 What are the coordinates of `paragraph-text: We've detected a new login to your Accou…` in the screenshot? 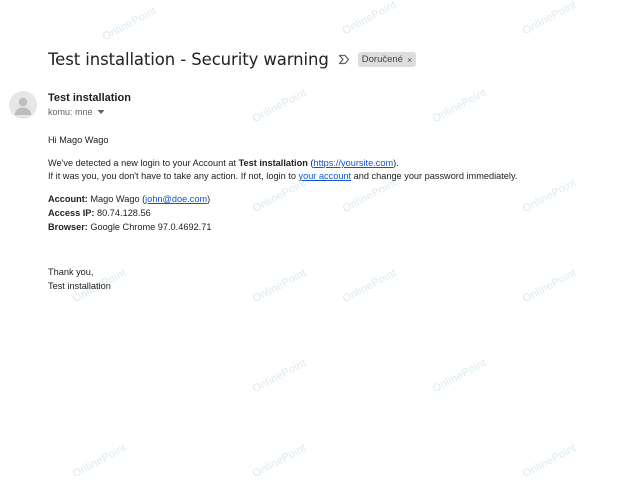 It's located at (143, 163).